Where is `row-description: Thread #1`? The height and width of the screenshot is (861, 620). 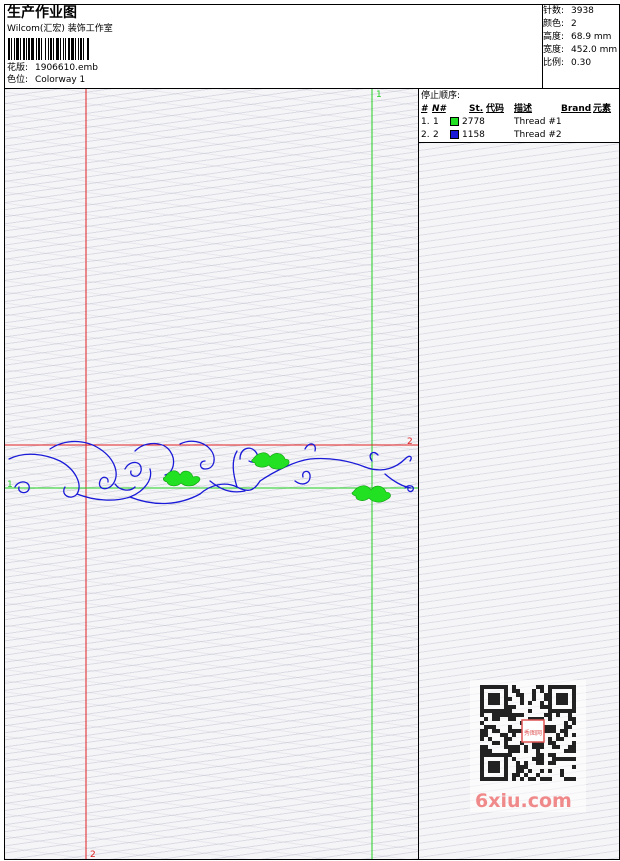 row-description: Thread #1 is located at coordinates (538, 122).